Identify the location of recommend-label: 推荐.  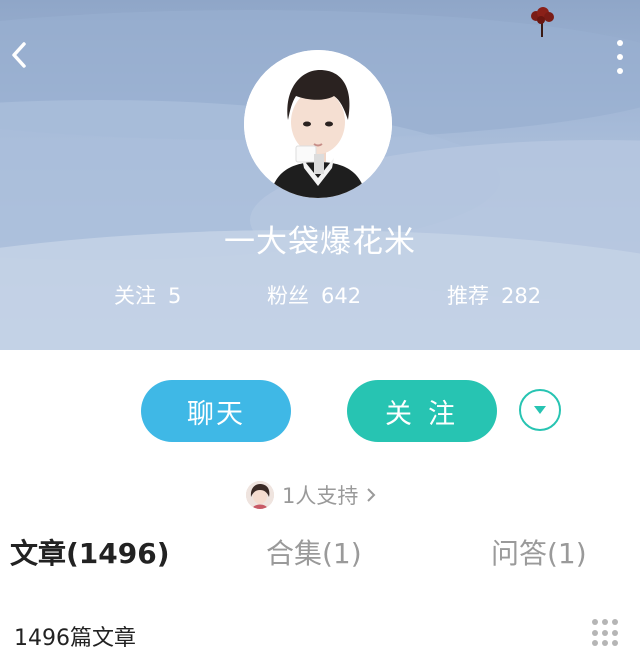
(468, 296).